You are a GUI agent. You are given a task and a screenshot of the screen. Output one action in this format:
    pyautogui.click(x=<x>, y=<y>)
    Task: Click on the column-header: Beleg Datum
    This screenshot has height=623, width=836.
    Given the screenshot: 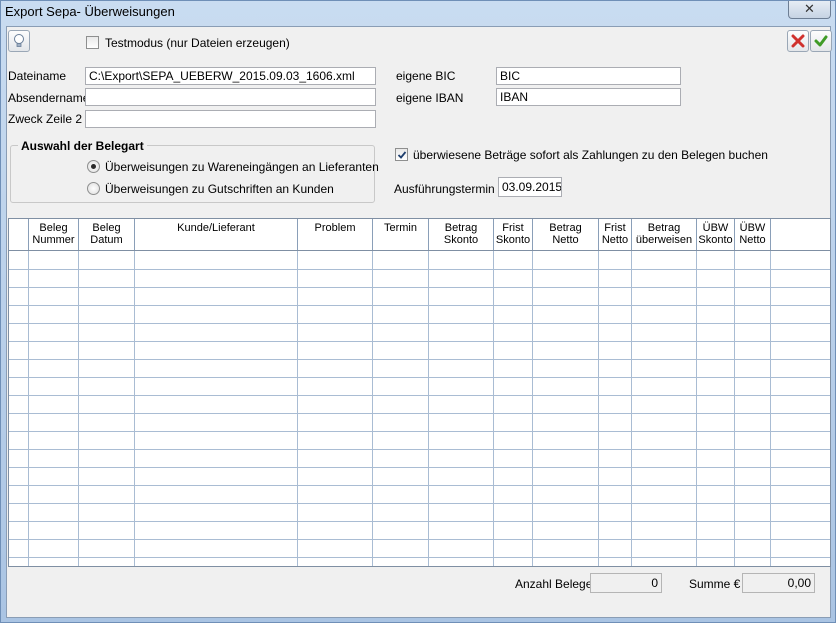 What is the action you would take?
    pyautogui.click(x=107, y=234)
    